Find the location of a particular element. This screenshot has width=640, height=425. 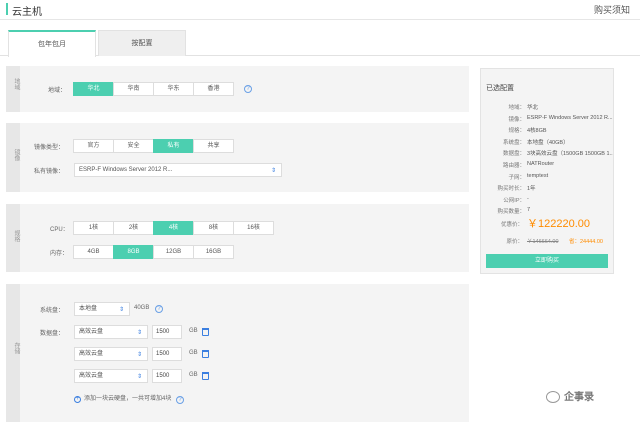

top-bar: 云主机 购买须知 is located at coordinates (320, 10).